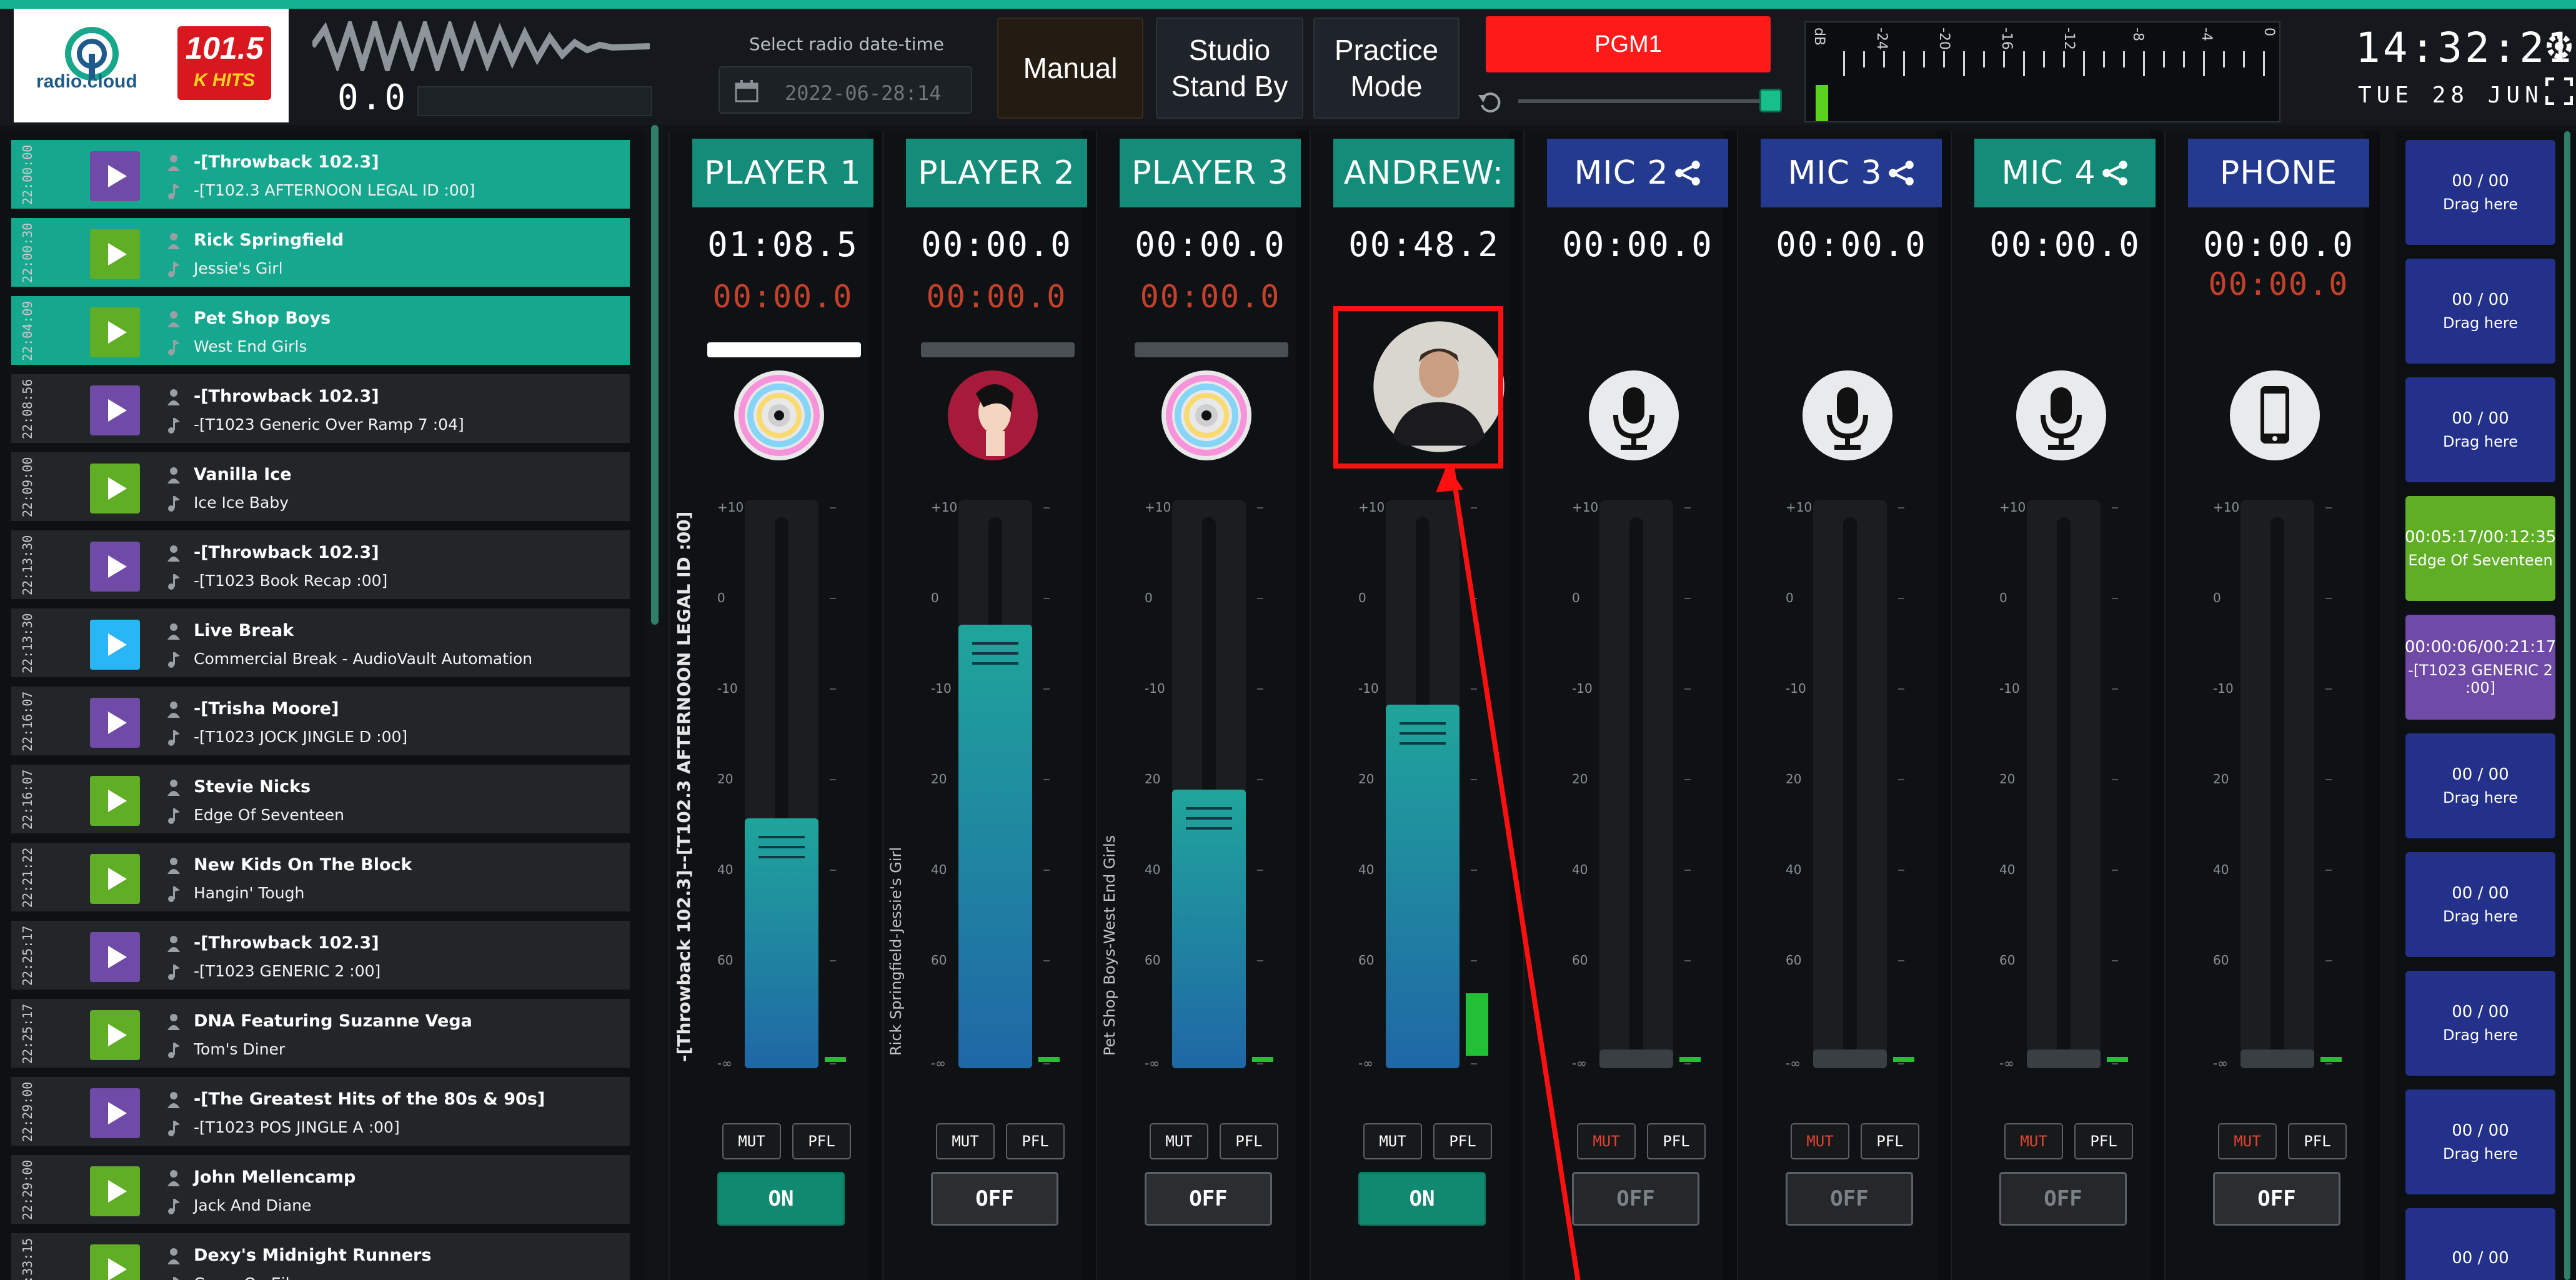 Image resolution: width=2576 pixels, height=1280 pixels. I want to click on playlist-row: 22:04:09 Pet Shop Boys West End Girls, so click(321, 331).